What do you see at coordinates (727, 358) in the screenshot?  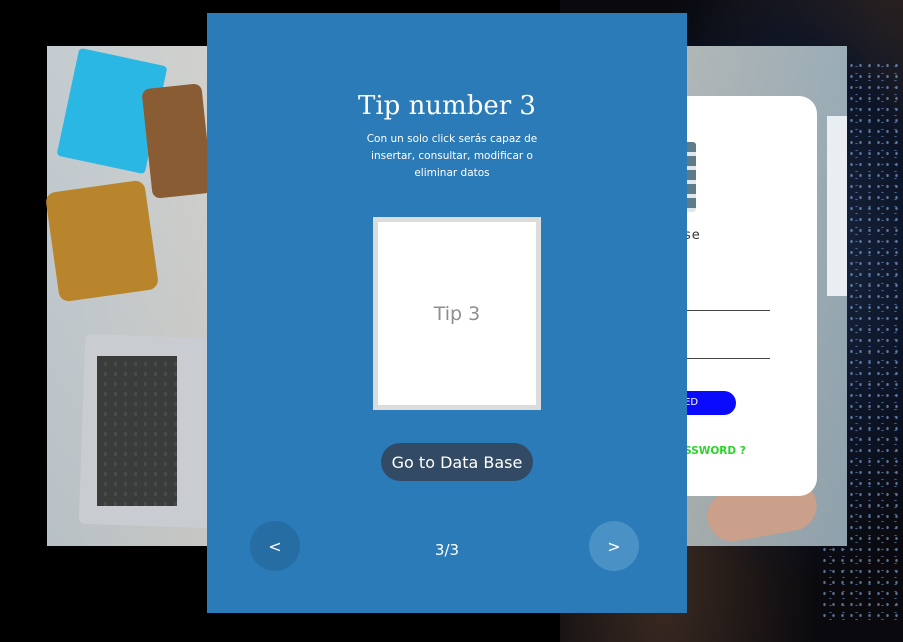 I see `password-field` at bounding box center [727, 358].